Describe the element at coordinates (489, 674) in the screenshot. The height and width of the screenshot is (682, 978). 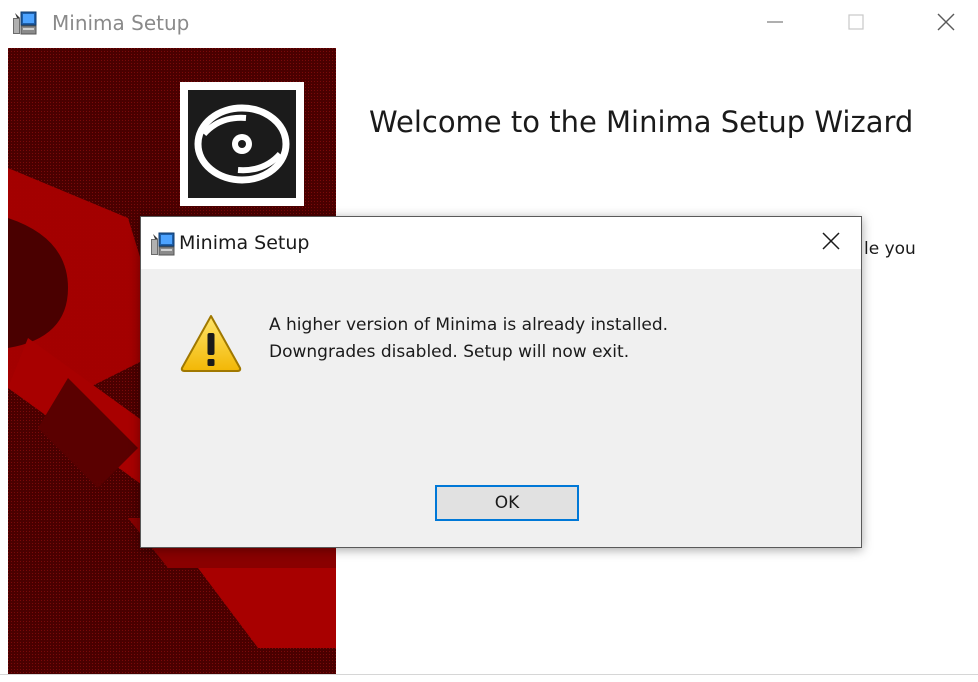
I see `footer-divider` at that location.